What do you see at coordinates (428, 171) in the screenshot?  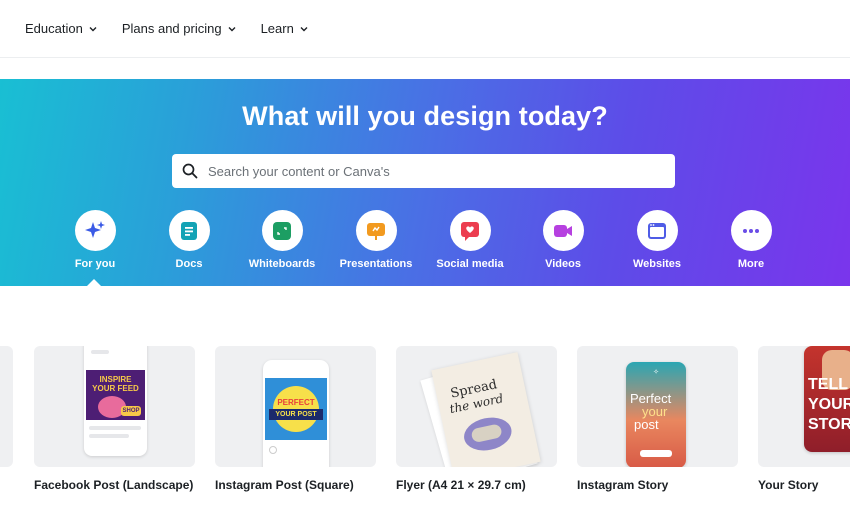 I see `search-input` at bounding box center [428, 171].